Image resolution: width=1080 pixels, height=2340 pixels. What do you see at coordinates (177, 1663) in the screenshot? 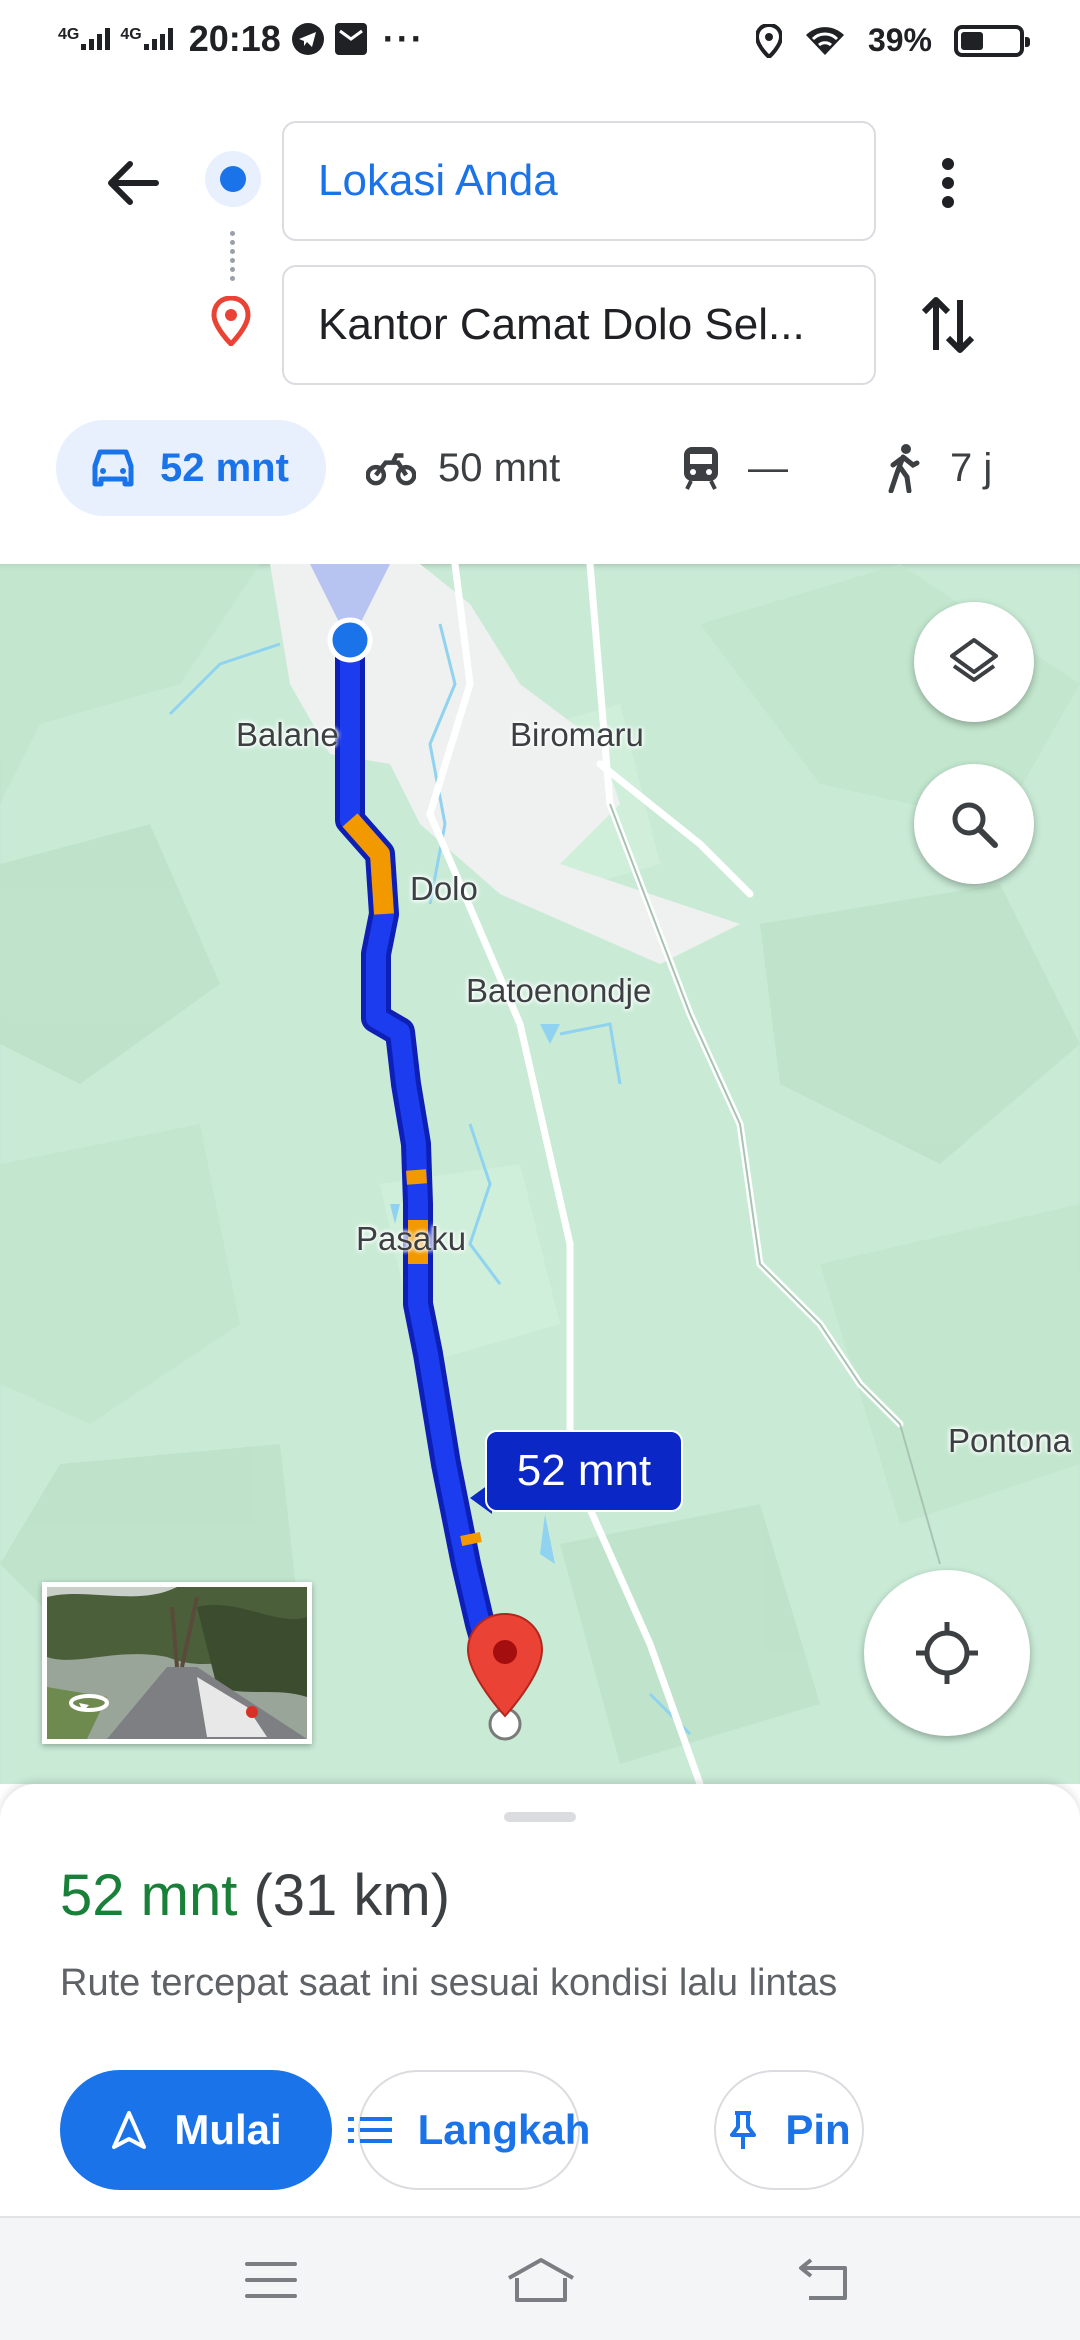
I see `street-view-thumbnail` at bounding box center [177, 1663].